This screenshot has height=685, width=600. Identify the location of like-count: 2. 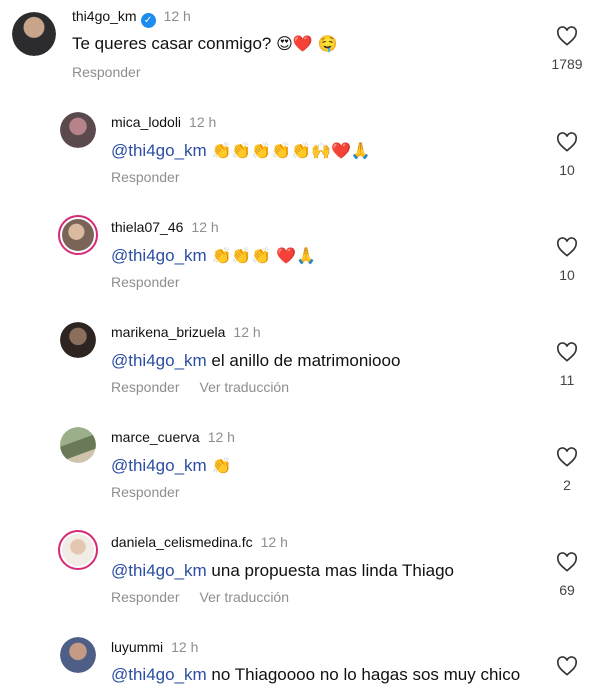
(567, 485).